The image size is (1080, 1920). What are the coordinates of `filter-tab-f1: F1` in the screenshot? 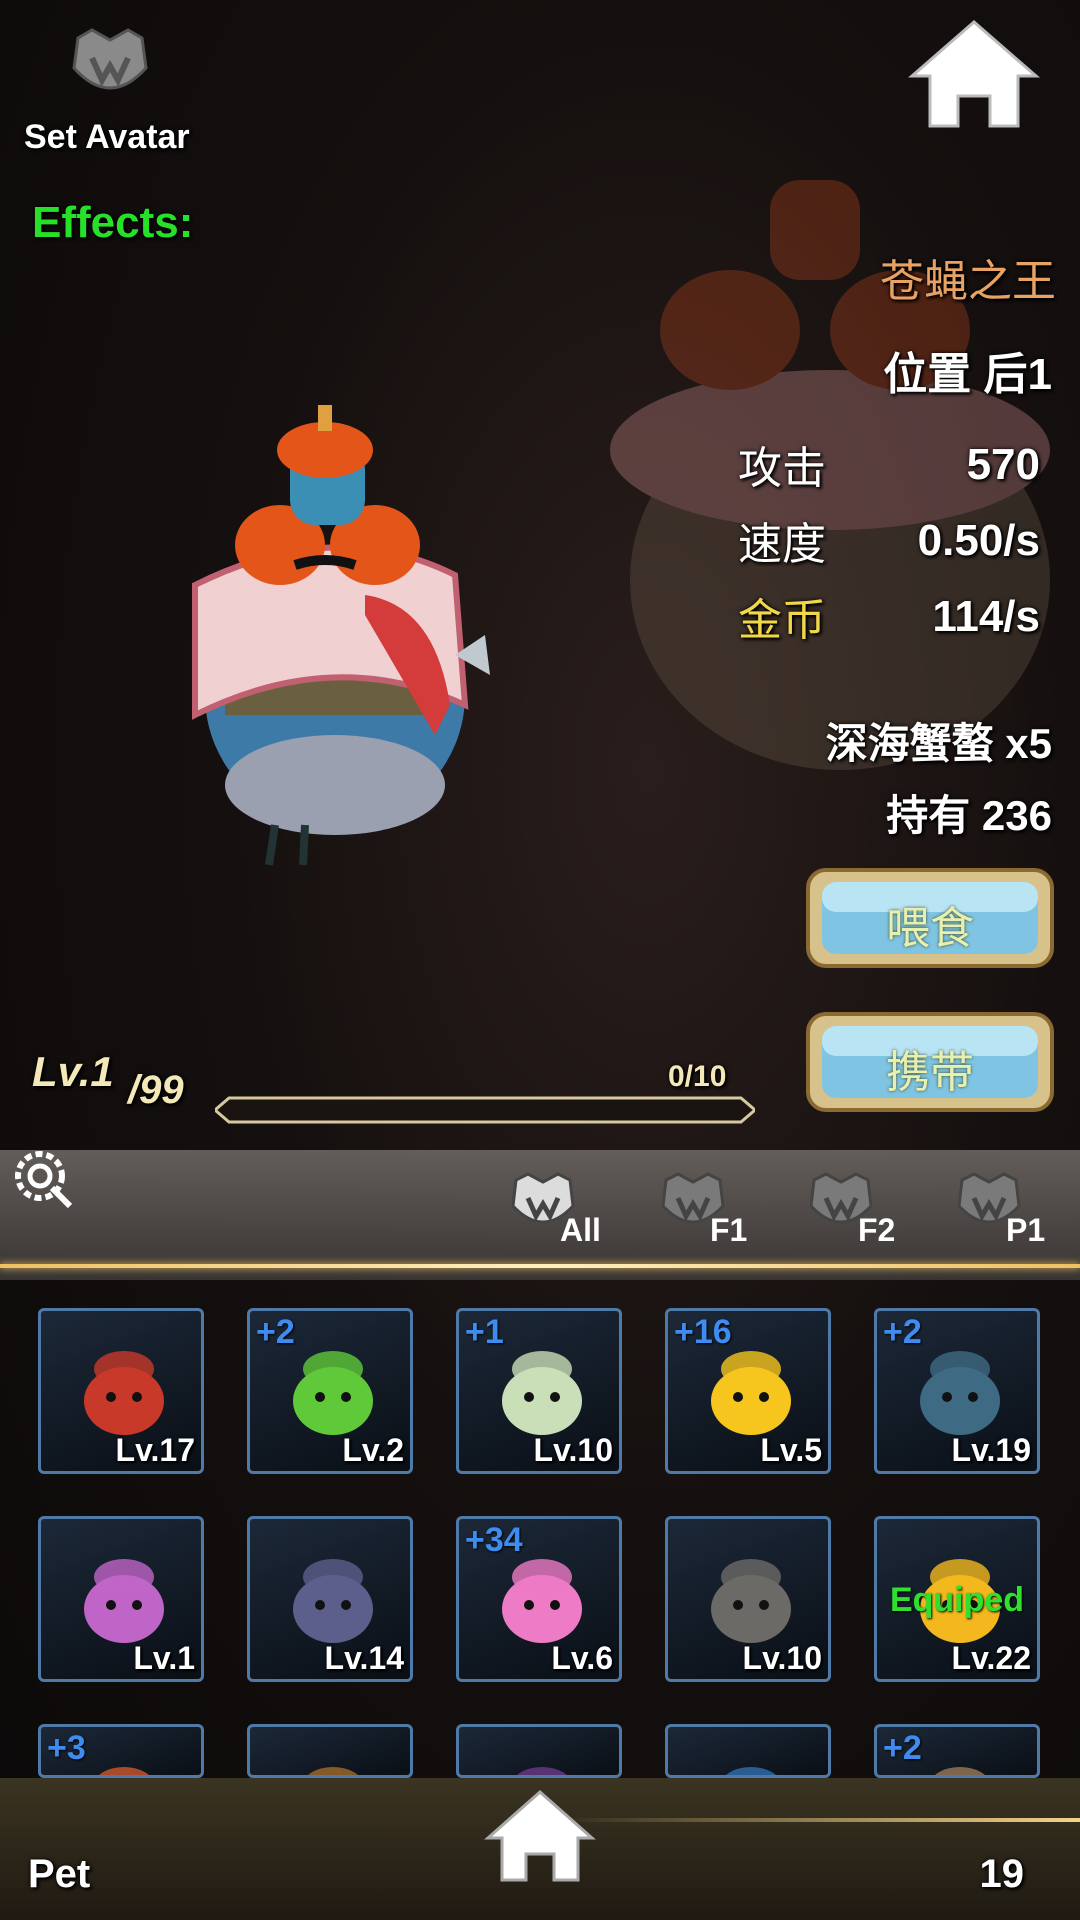 It's located at (720, 1210).